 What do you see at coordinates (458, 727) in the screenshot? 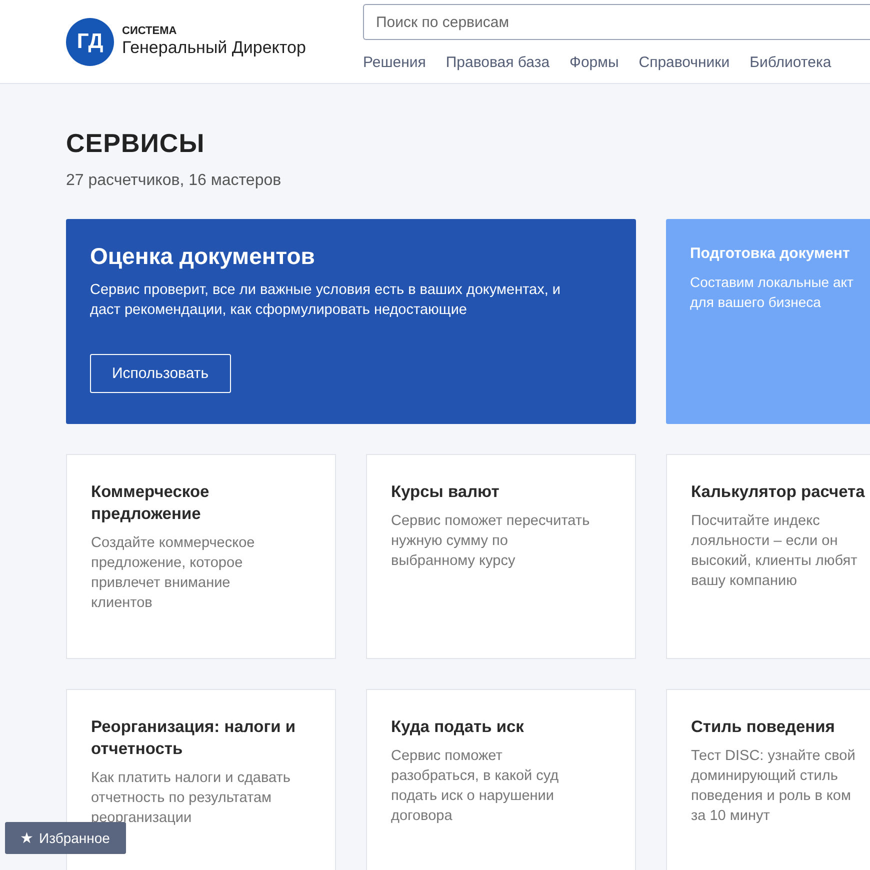
I see `card-title: Куда подать иск` at bounding box center [458, 727].